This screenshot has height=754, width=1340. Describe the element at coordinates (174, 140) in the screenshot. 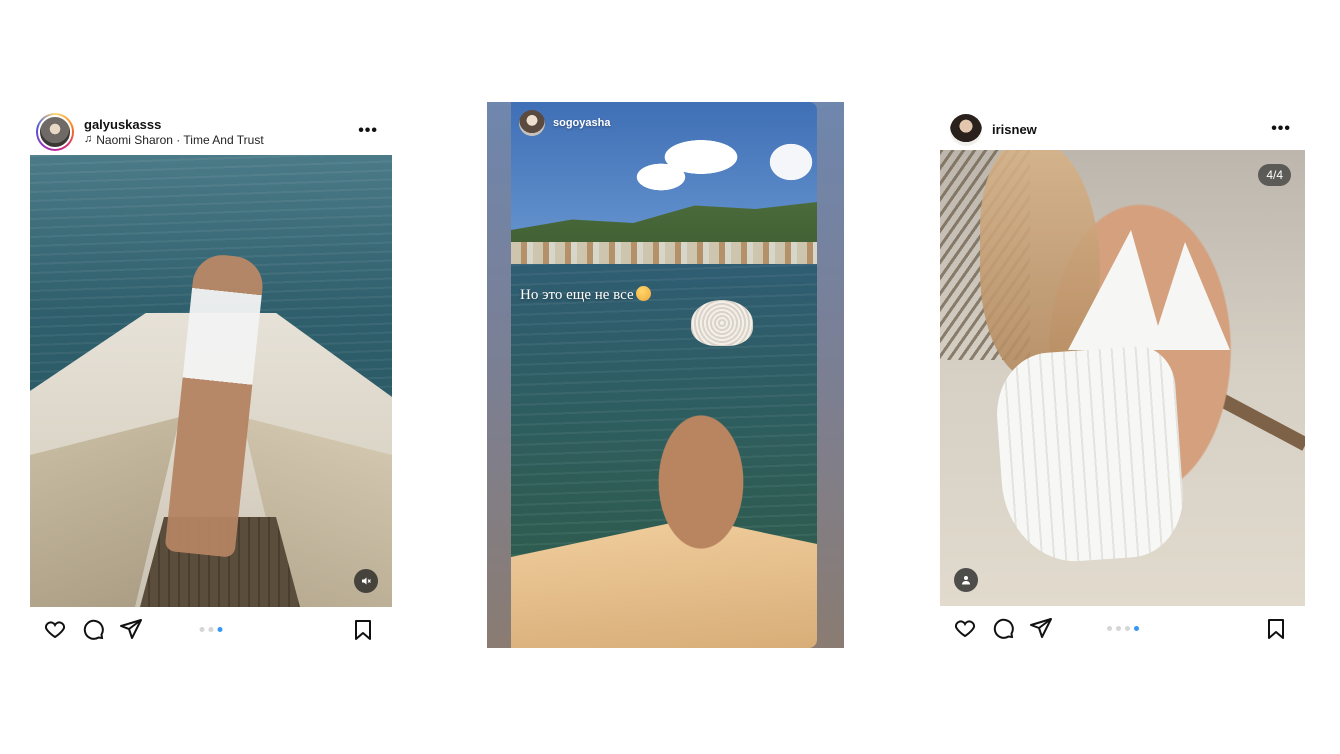

I see `audio-attribution: ♫ Naomi Sharon · Time And Trust` at that location.